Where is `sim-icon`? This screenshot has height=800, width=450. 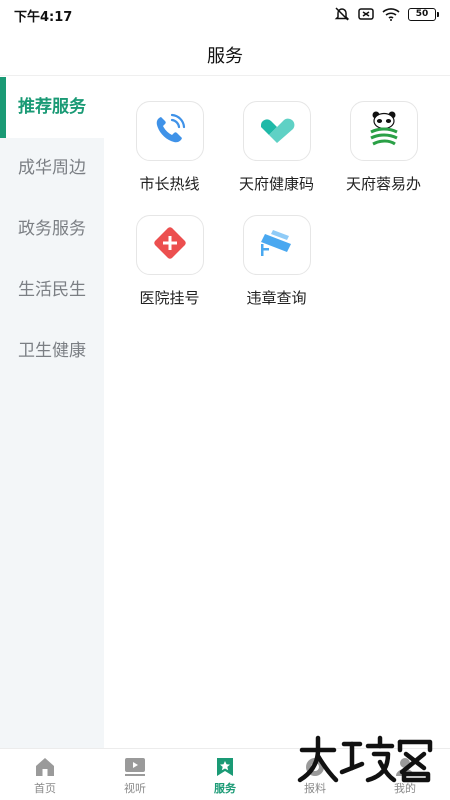
sim-icon is located at coordinates (366, 14).